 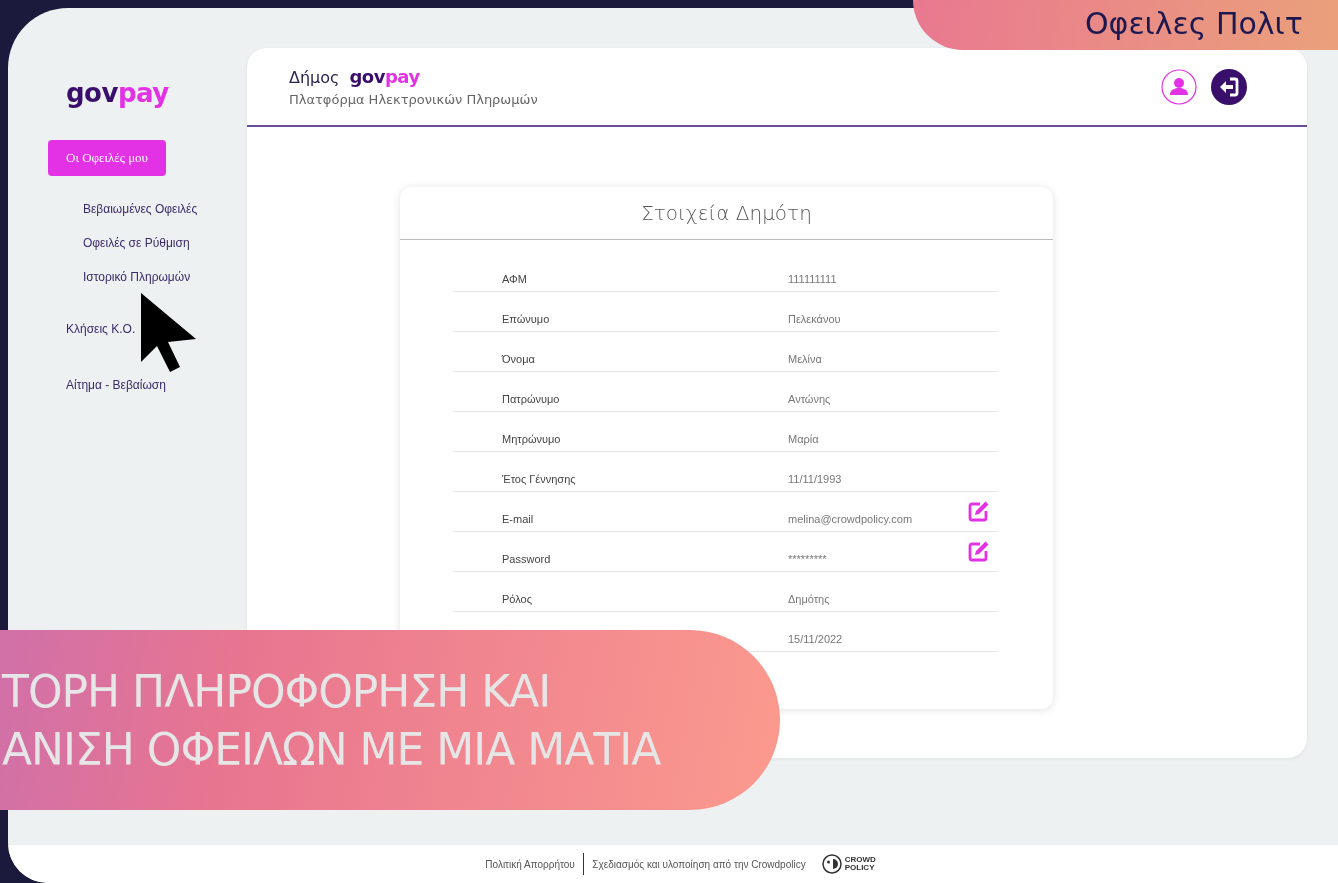 I want to click on municipality-label: Δήμος, so click(x=314, y=77).